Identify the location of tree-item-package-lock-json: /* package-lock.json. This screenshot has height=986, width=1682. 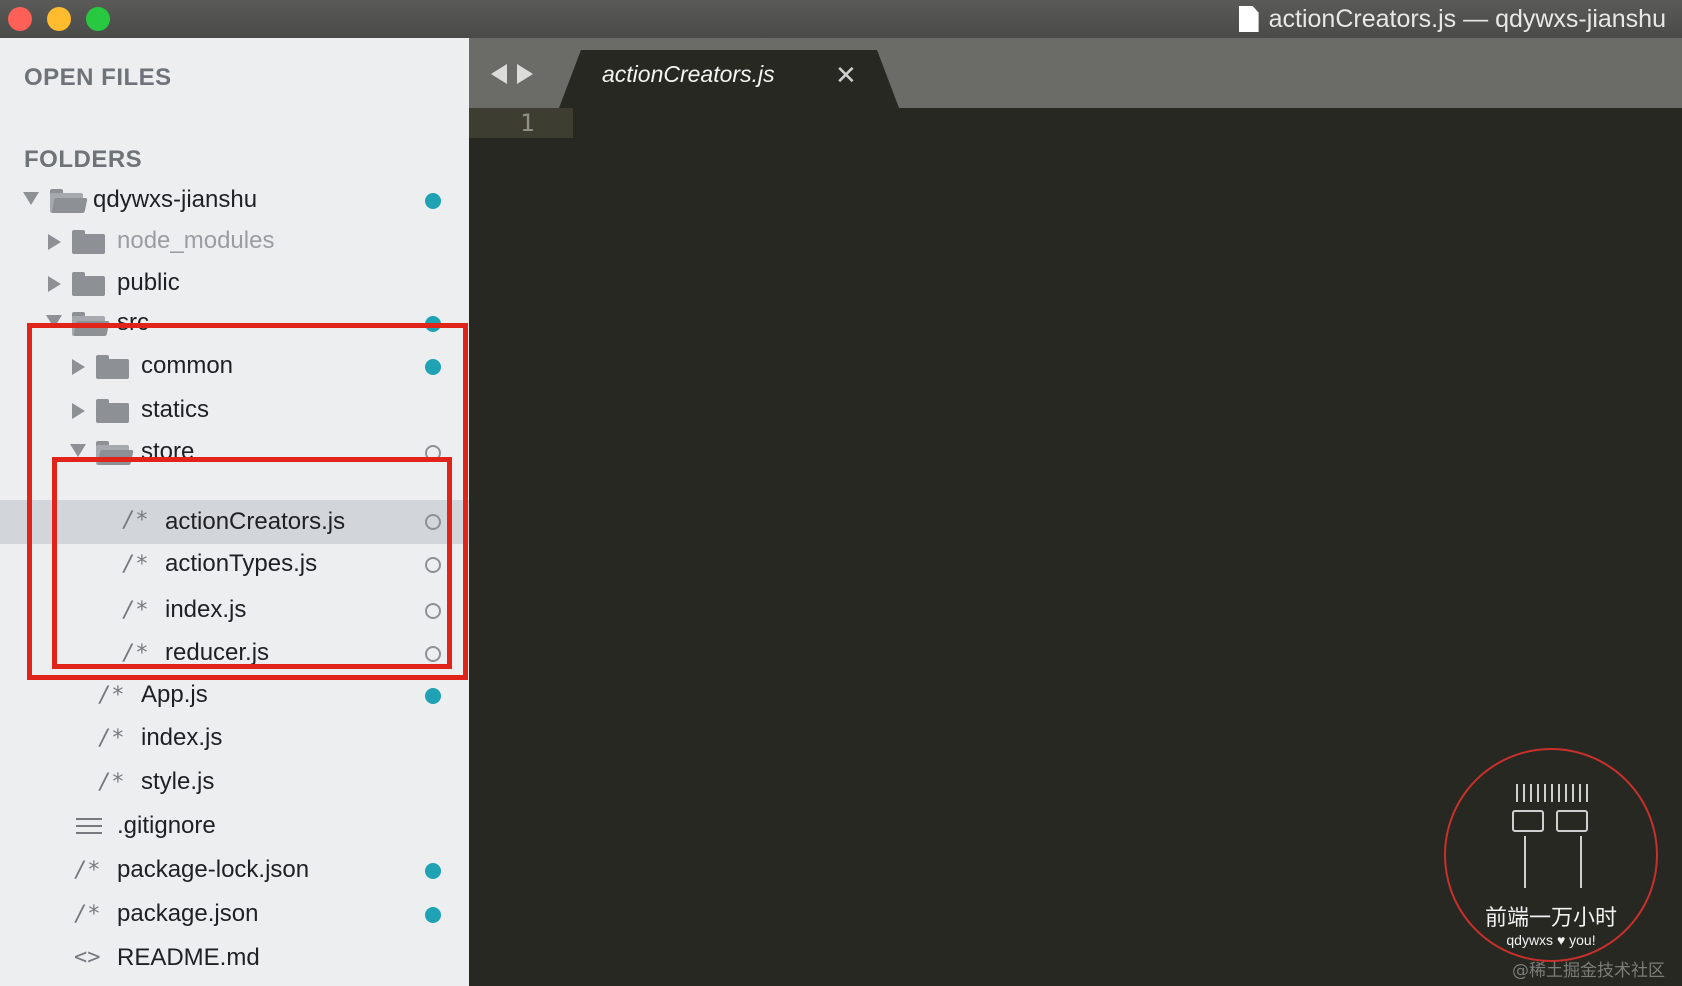
(234, 871).